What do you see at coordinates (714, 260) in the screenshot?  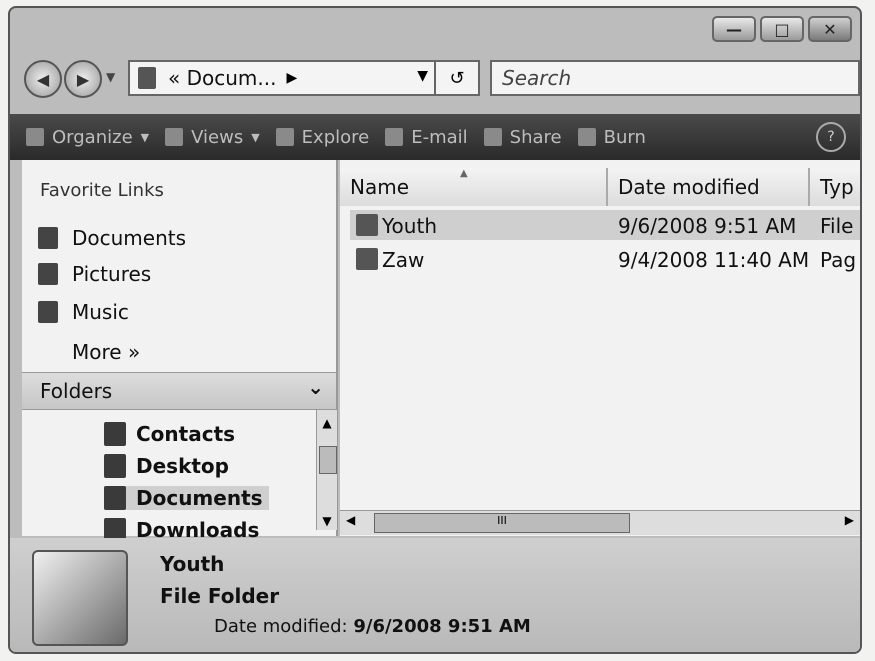 I see `file-date: 9/4/2008 11:40 AM` at bounding box center [714, 260].